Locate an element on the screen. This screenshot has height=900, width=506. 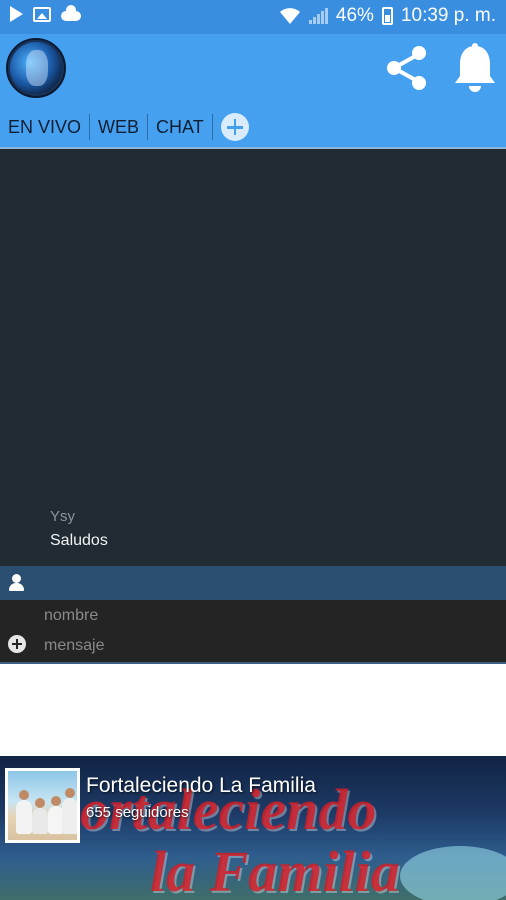
chat-input-area is located at coordinates (253, 631).